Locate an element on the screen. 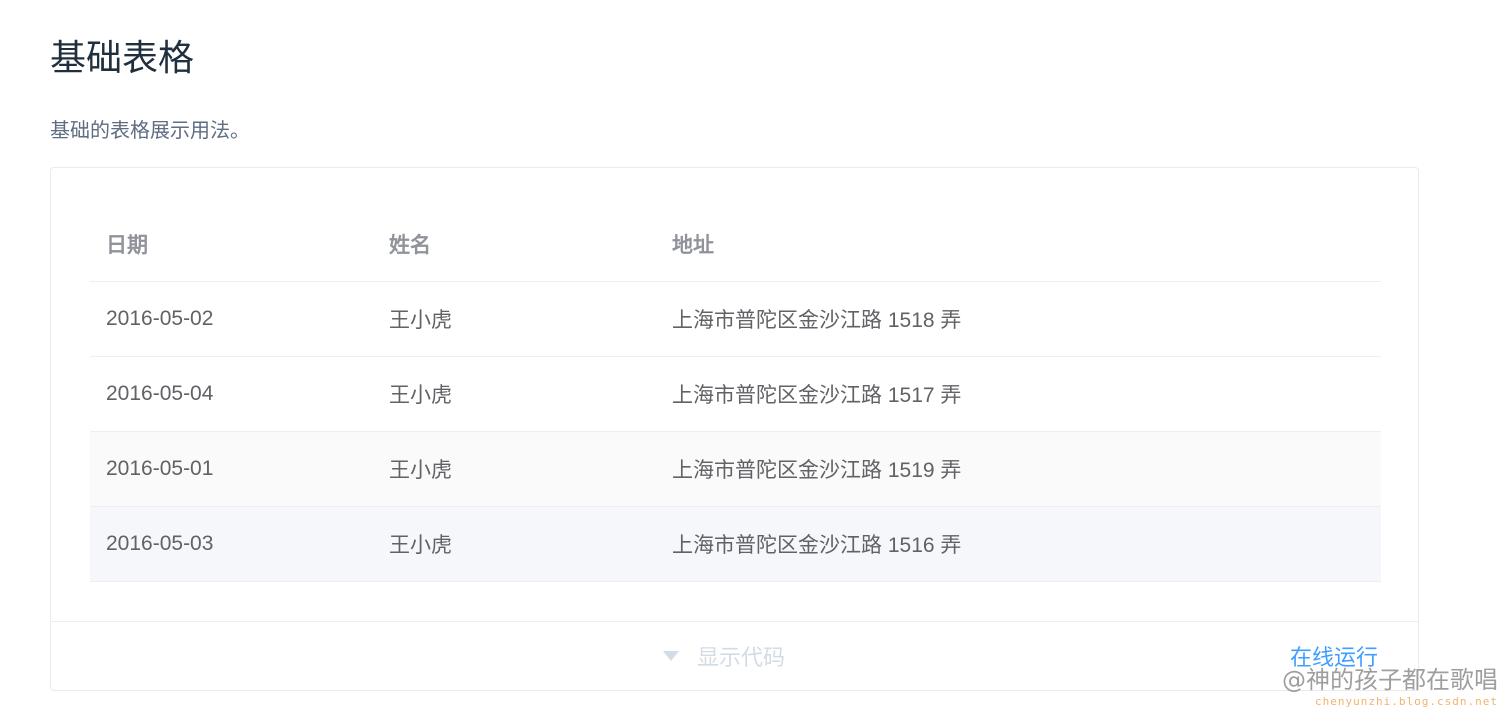 This screenshot has width=1512, height=727. table-row: 2016-05-01 王小虎 上海市普陀区金沙江路 1519 弄 is located at coordinates (735, 469).